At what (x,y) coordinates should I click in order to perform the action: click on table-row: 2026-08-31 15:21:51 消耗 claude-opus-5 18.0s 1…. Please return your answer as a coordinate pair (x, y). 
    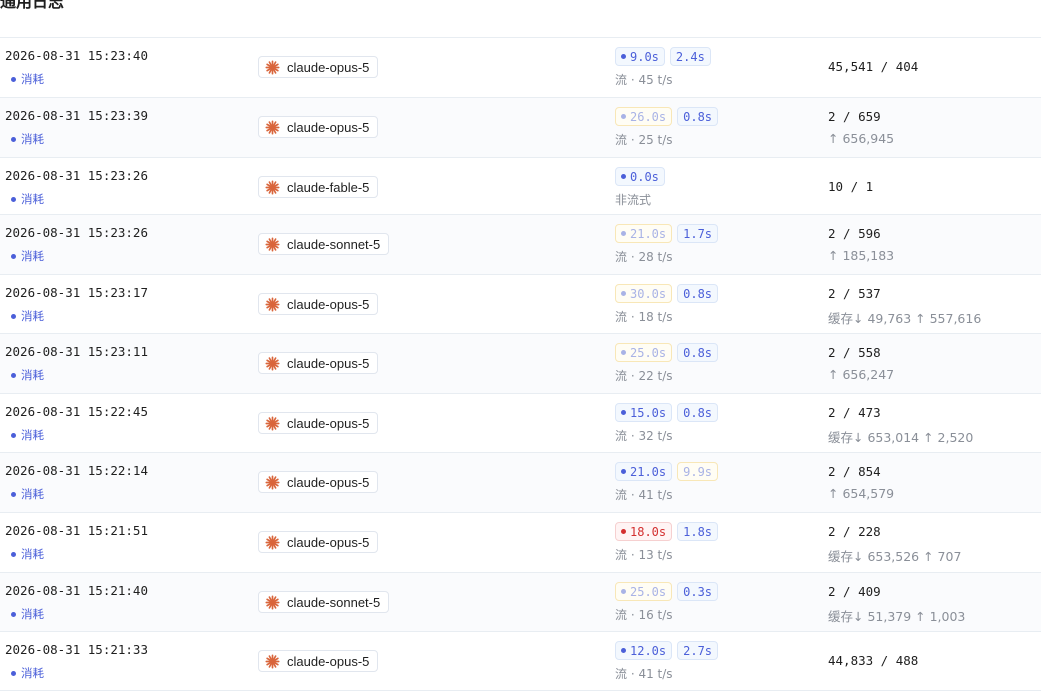
    Looking at the image, I should click on (520, 542).